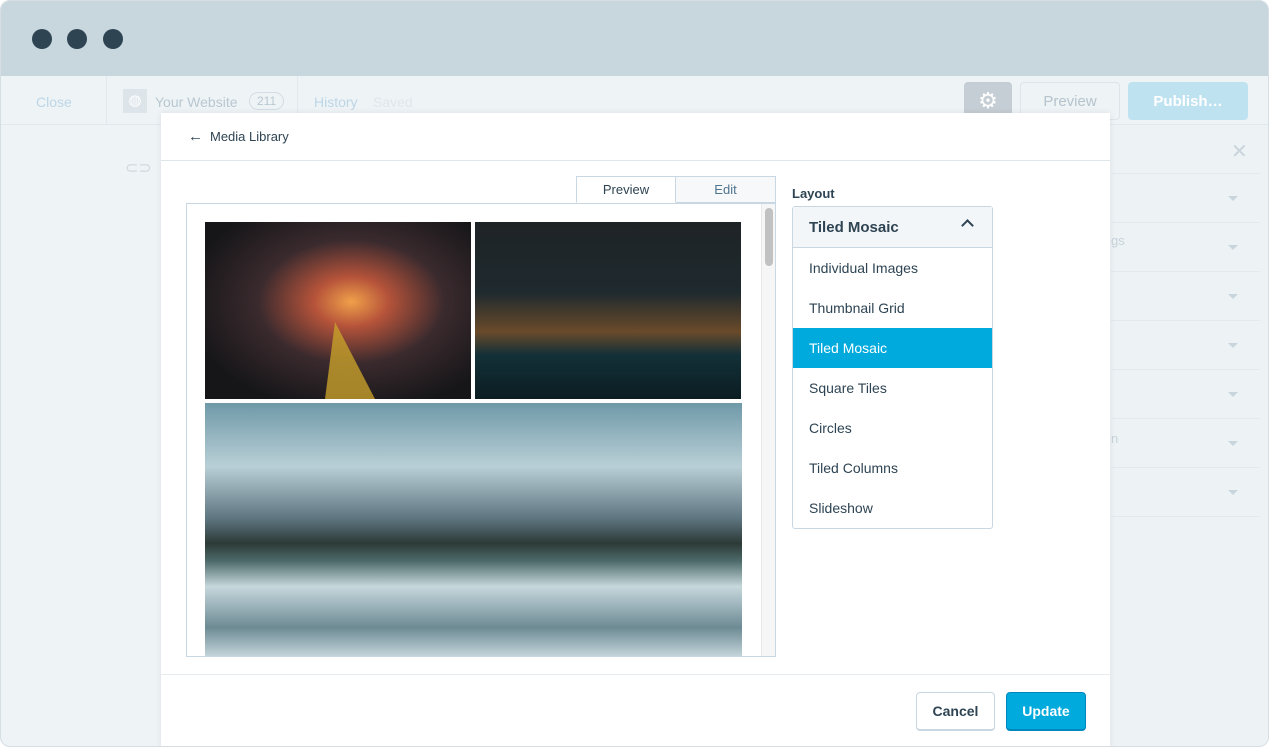 The image size is (1269, 747). Describe the element at coordinates (768, 430) in the screenshot. I see `preview-scrollbar` at that location.